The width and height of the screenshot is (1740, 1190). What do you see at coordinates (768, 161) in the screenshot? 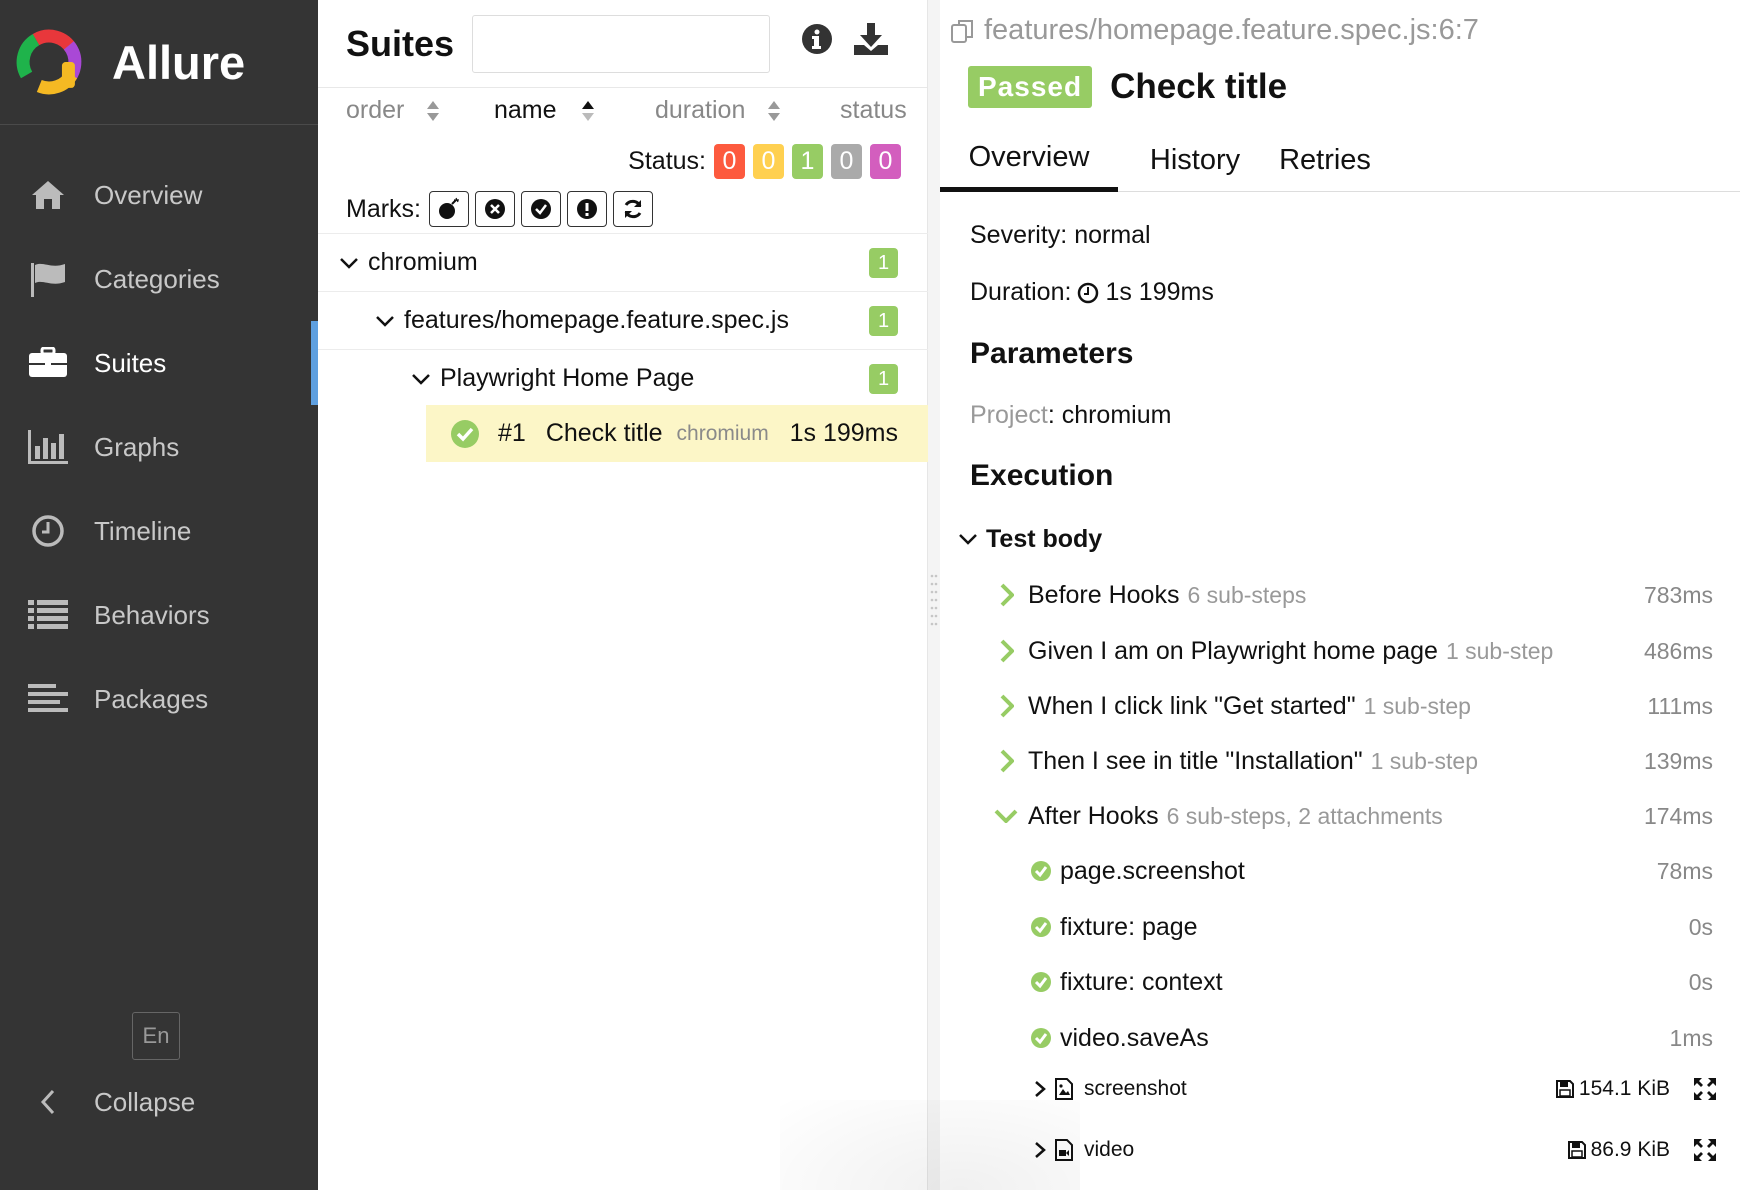
I see `status-broken-toggle: 0` at bounding box center [768, 161].